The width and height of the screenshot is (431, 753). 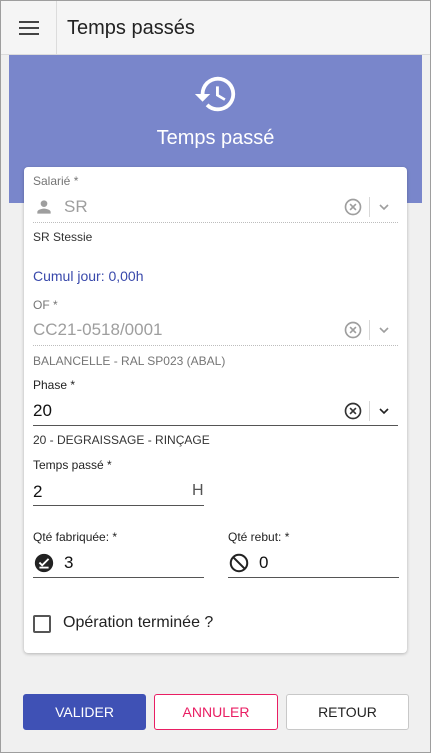 I want to click on temps-underline, so click(x=118, y=505).